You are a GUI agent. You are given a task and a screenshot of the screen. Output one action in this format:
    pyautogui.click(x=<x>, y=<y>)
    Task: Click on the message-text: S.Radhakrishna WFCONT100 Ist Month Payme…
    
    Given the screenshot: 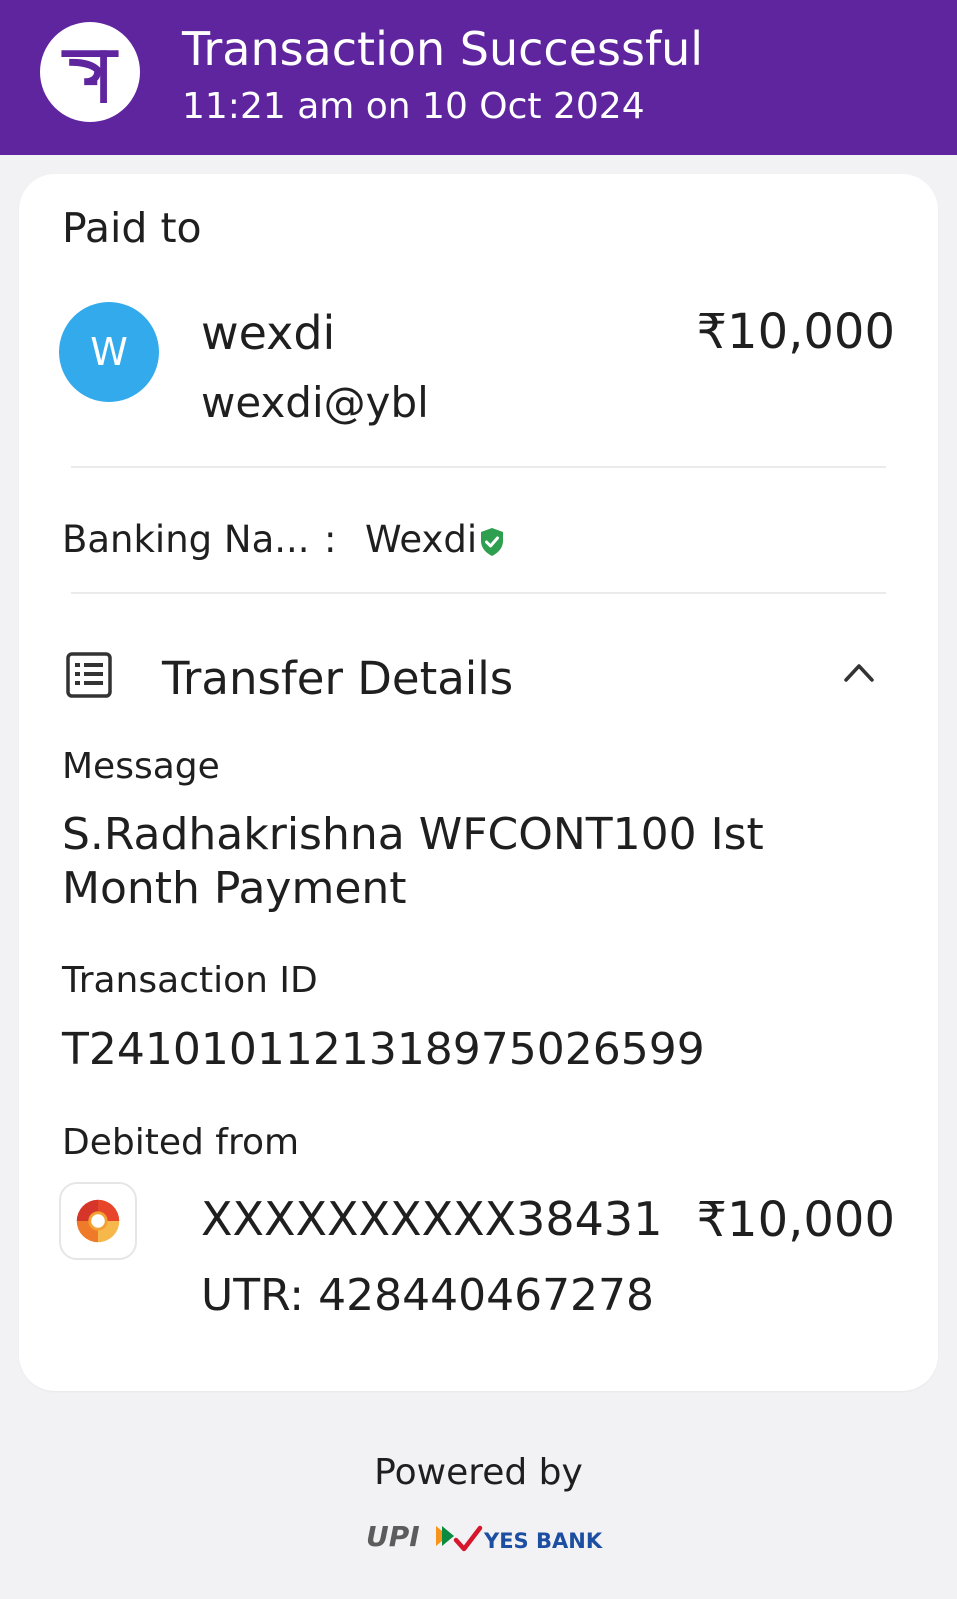 What is the action you would take?
    pyautogui.click(x=413, y=861)
    